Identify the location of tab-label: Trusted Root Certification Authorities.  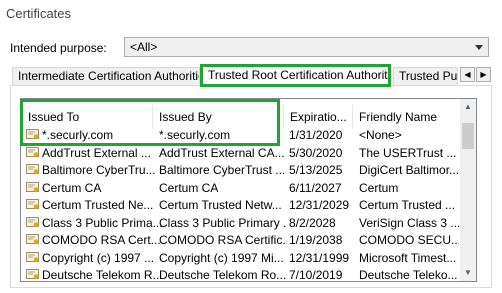
(299, 75).